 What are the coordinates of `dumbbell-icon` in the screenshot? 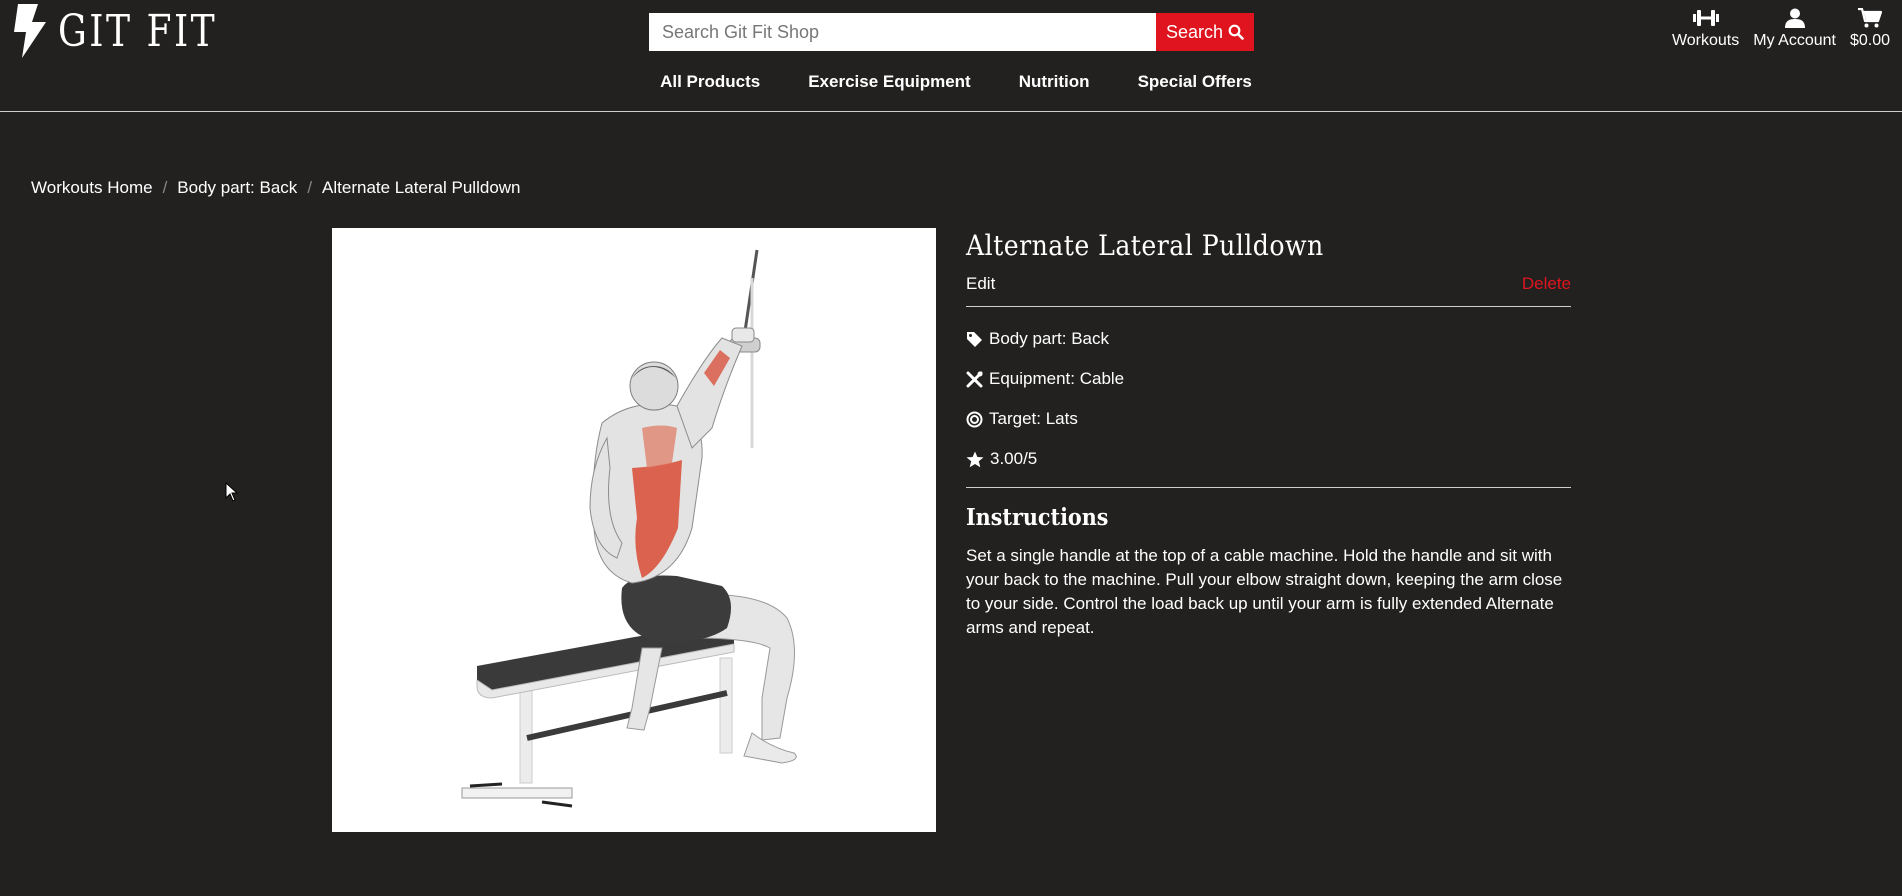 It's located at (1705, 18).